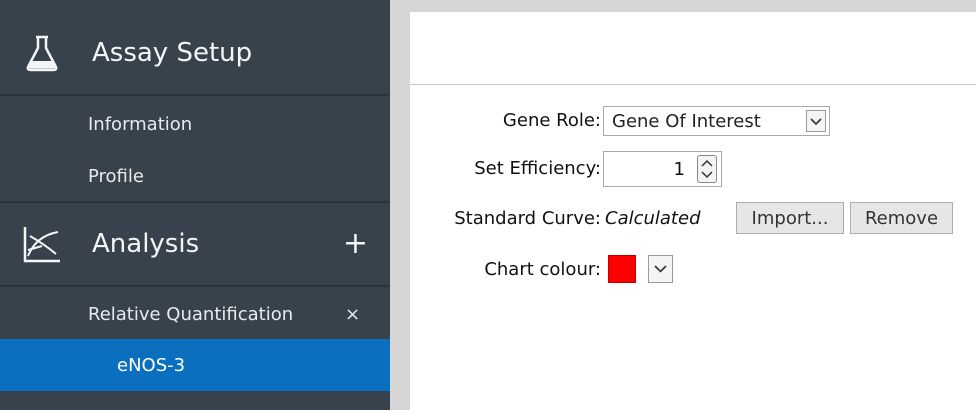 This screenshot has height=410, width=976. What do you see at coordinates (195, 365) in the screenshot?
I see `sidebar-item-enos-3: eNOS-3` at bounding box center [195, 365].